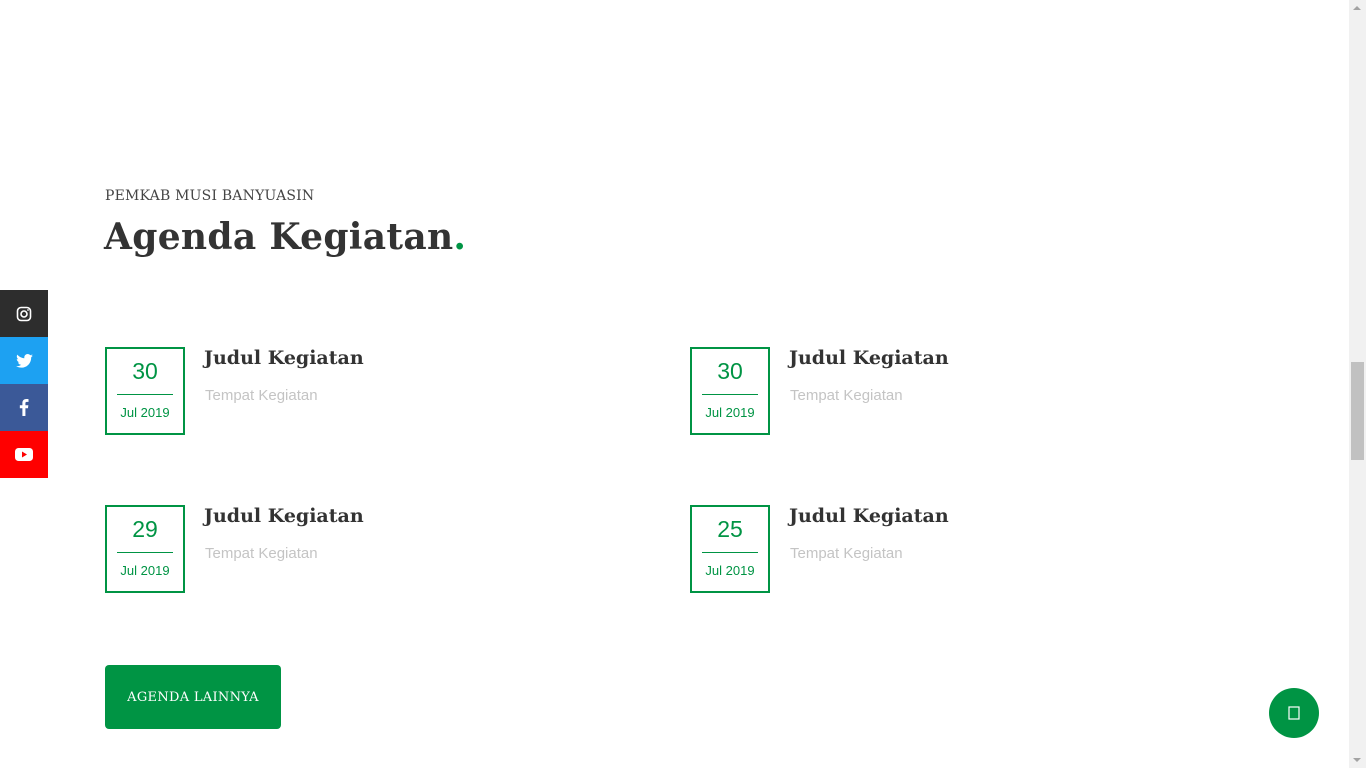  What do you see at coordinates (730, 529) in the screenshot?
I see `date-day: 25` at bounding box center [730, 529].